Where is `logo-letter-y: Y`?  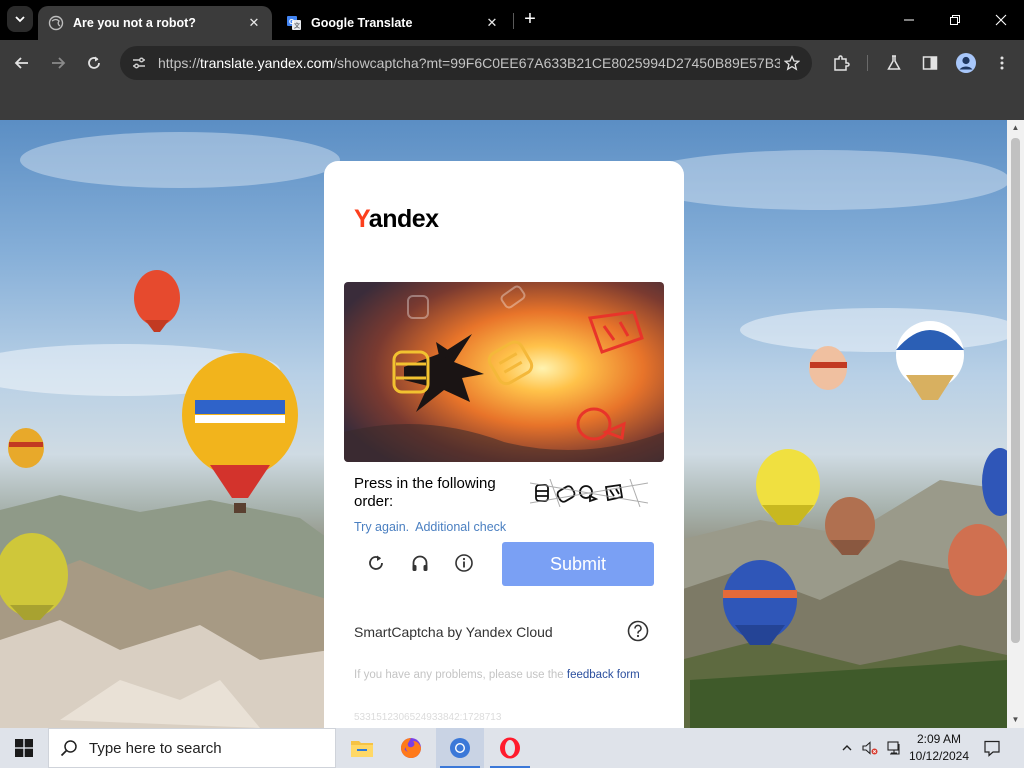
logo-letter-y: Y is located at coordinates (361, 219).